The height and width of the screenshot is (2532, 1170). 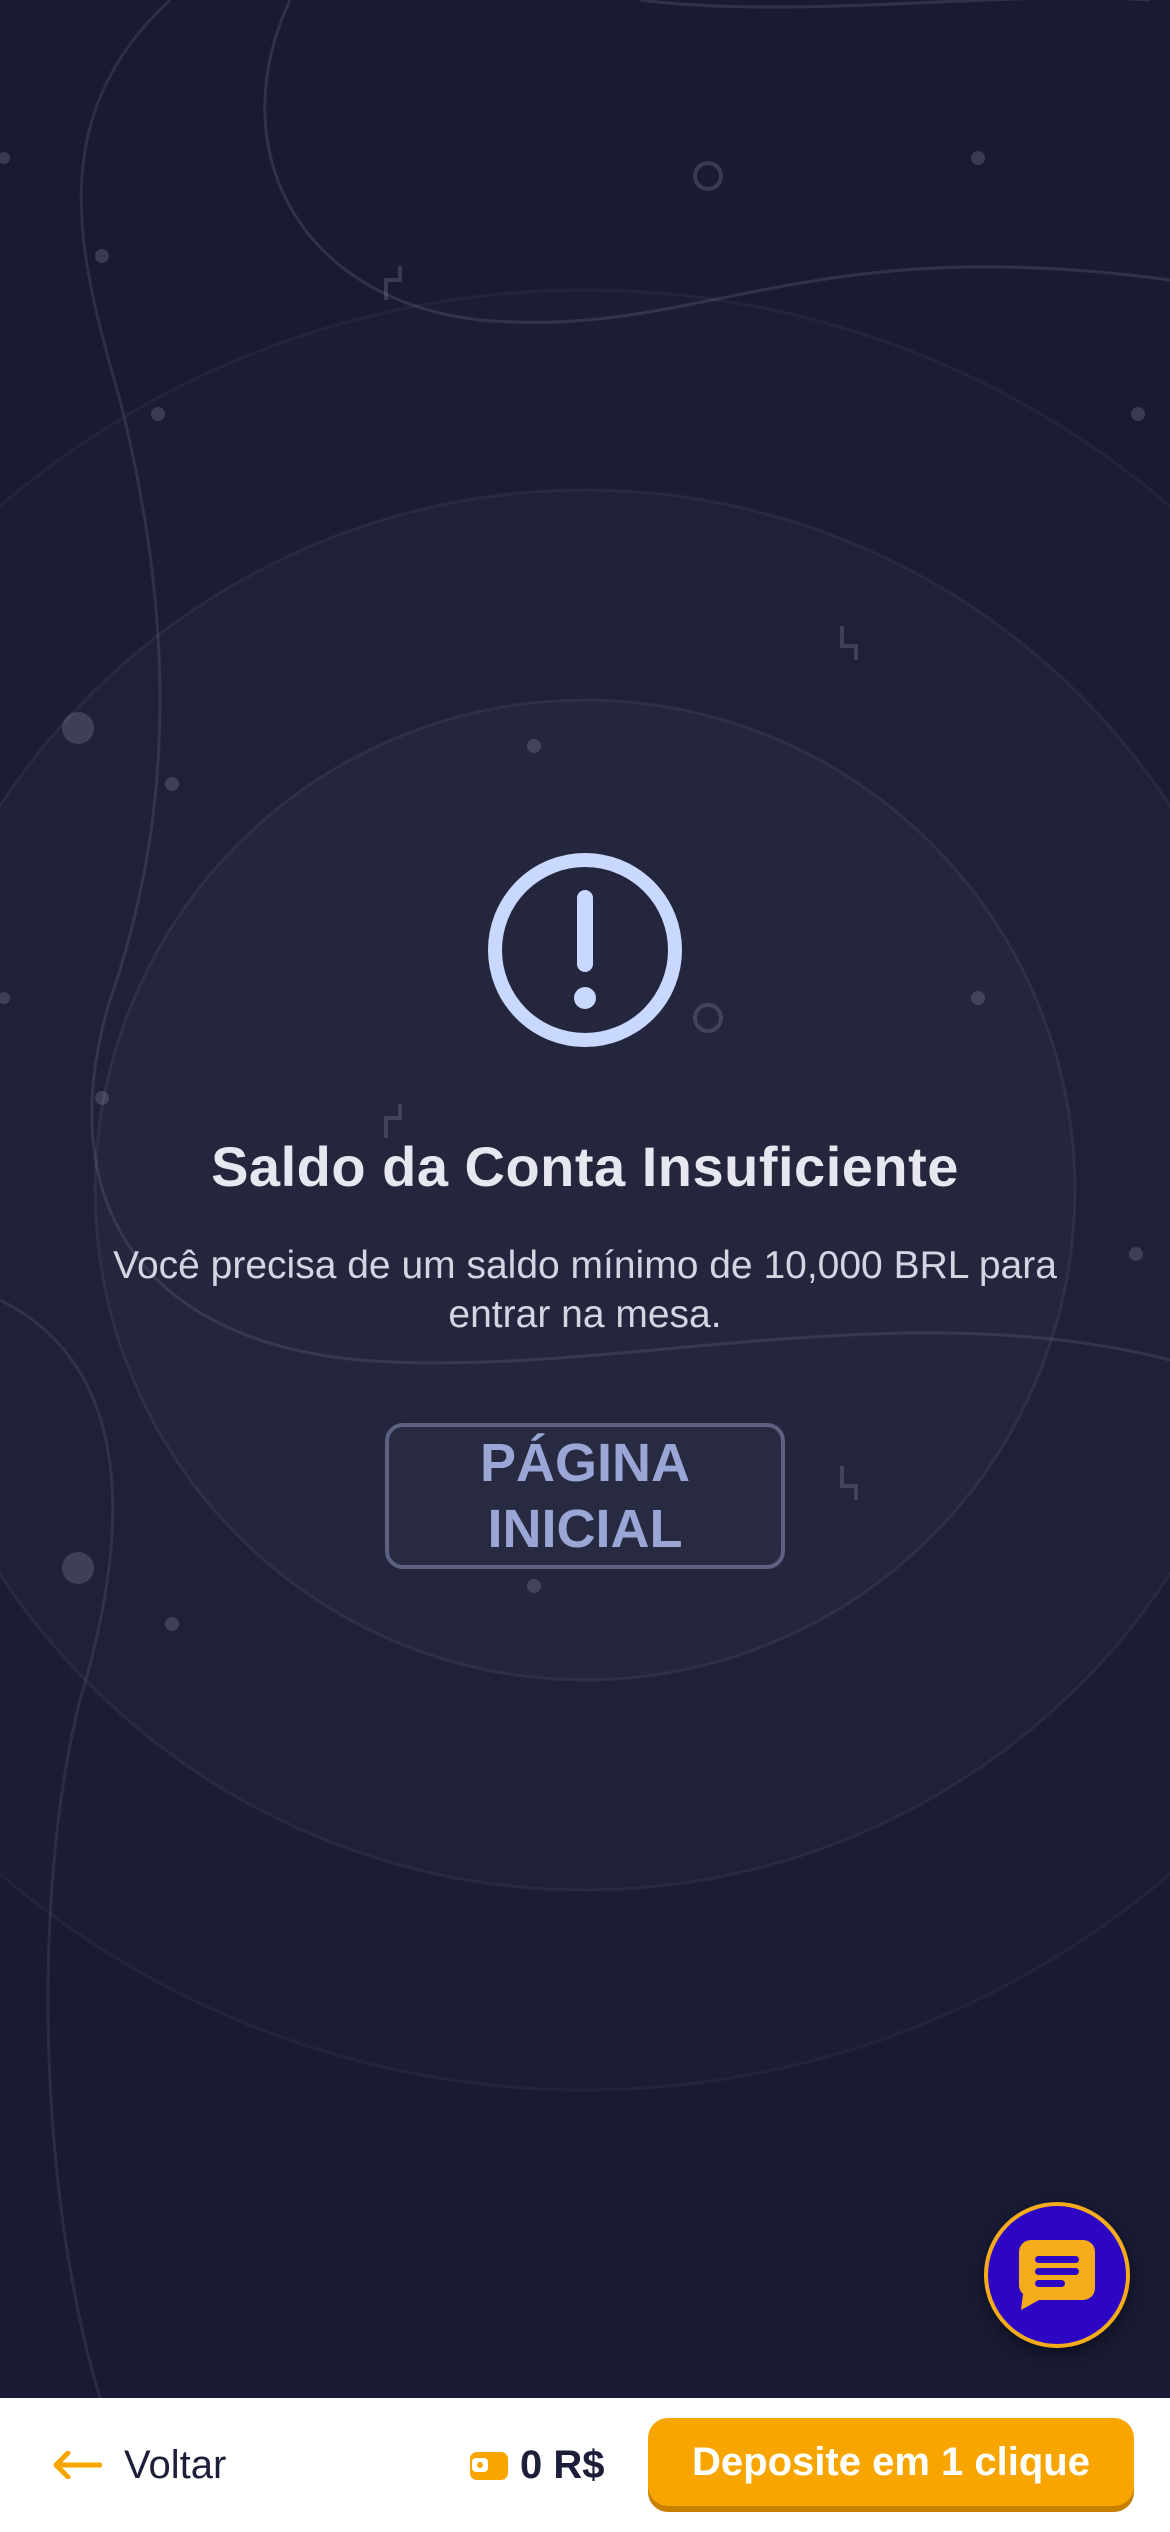 I want to click on bottom-bar: Voltar 0 R$ Deposite em 1 clique, so click(x=585, y=2465).